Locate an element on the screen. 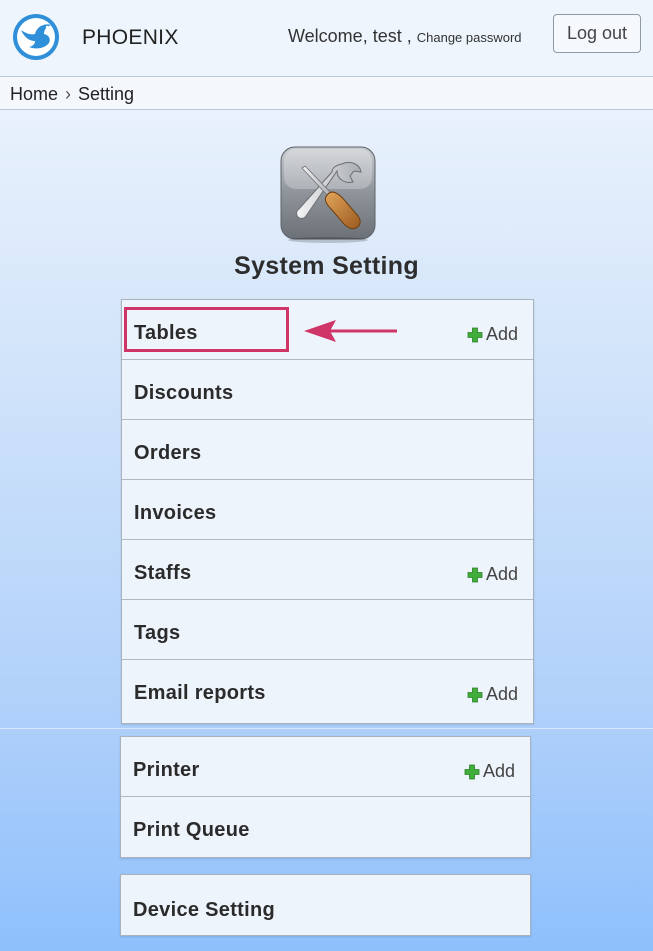  page-title: System Setting is located at coordinates (326, 266).